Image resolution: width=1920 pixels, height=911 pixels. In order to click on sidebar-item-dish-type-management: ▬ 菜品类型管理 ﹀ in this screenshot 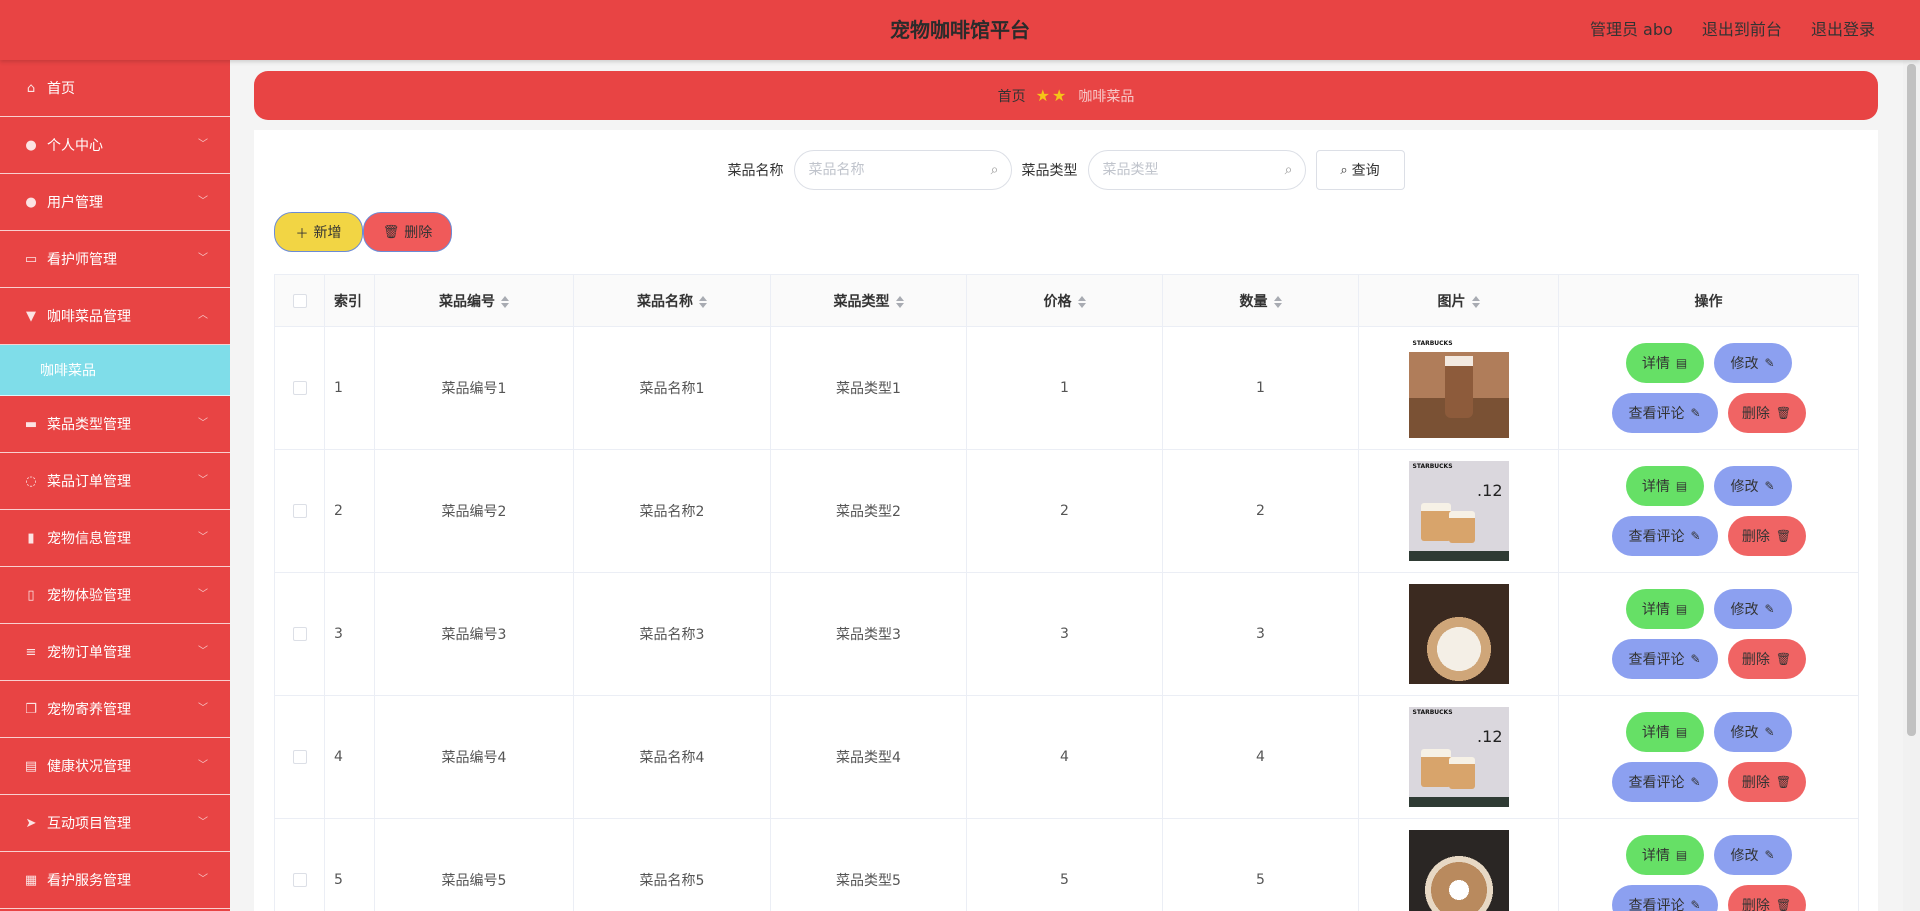, I will do `click(115, 424)`.